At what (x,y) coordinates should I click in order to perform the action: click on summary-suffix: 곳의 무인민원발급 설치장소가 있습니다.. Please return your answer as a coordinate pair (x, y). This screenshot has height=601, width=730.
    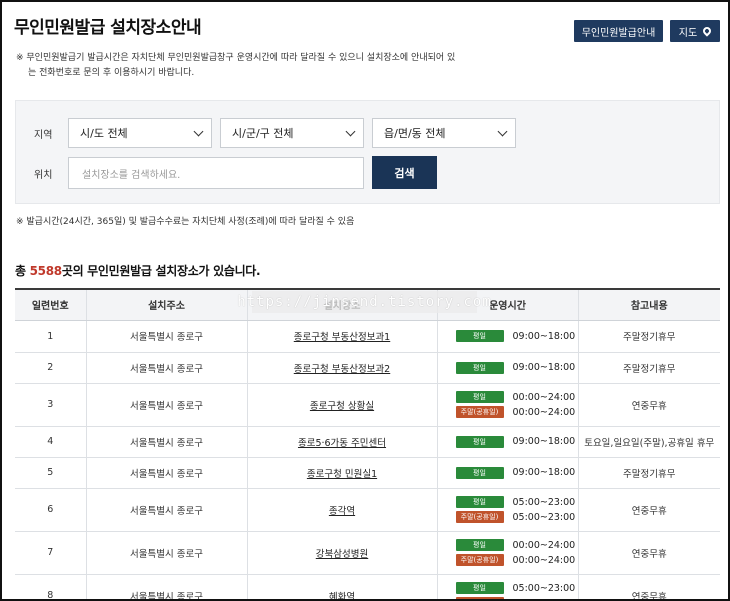
    Looking at the image, I should click on (161, 271).